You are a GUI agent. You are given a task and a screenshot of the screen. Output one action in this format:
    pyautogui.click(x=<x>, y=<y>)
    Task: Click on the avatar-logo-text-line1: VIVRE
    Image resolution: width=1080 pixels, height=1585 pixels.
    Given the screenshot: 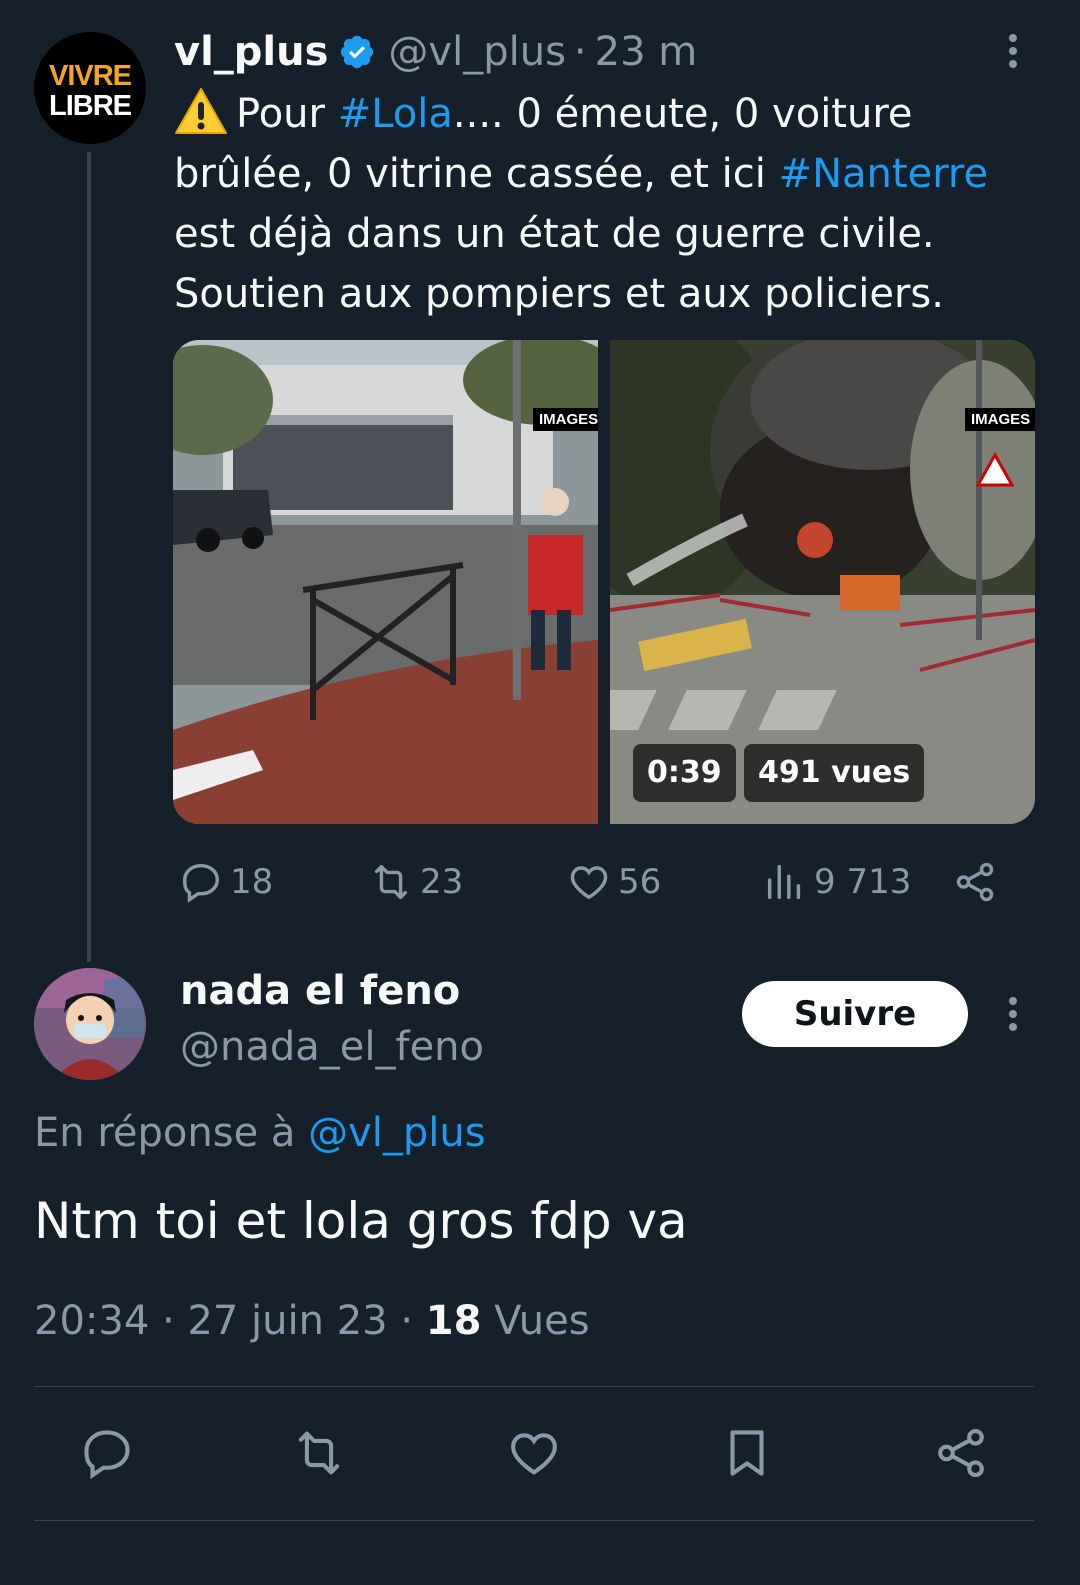 What is the action you would take?
    pyautogui.click(x=90, y=76)
    